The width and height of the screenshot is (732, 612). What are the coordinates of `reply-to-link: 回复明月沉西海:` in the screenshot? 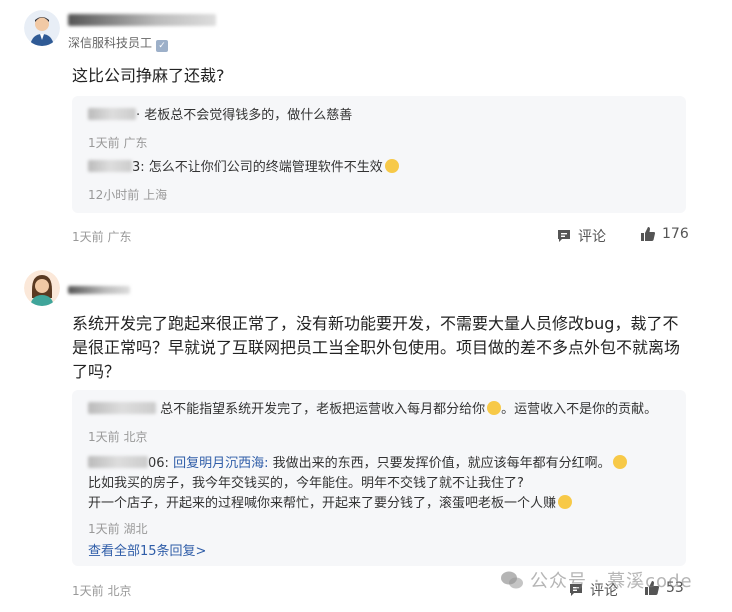 It's located at (220, 463).